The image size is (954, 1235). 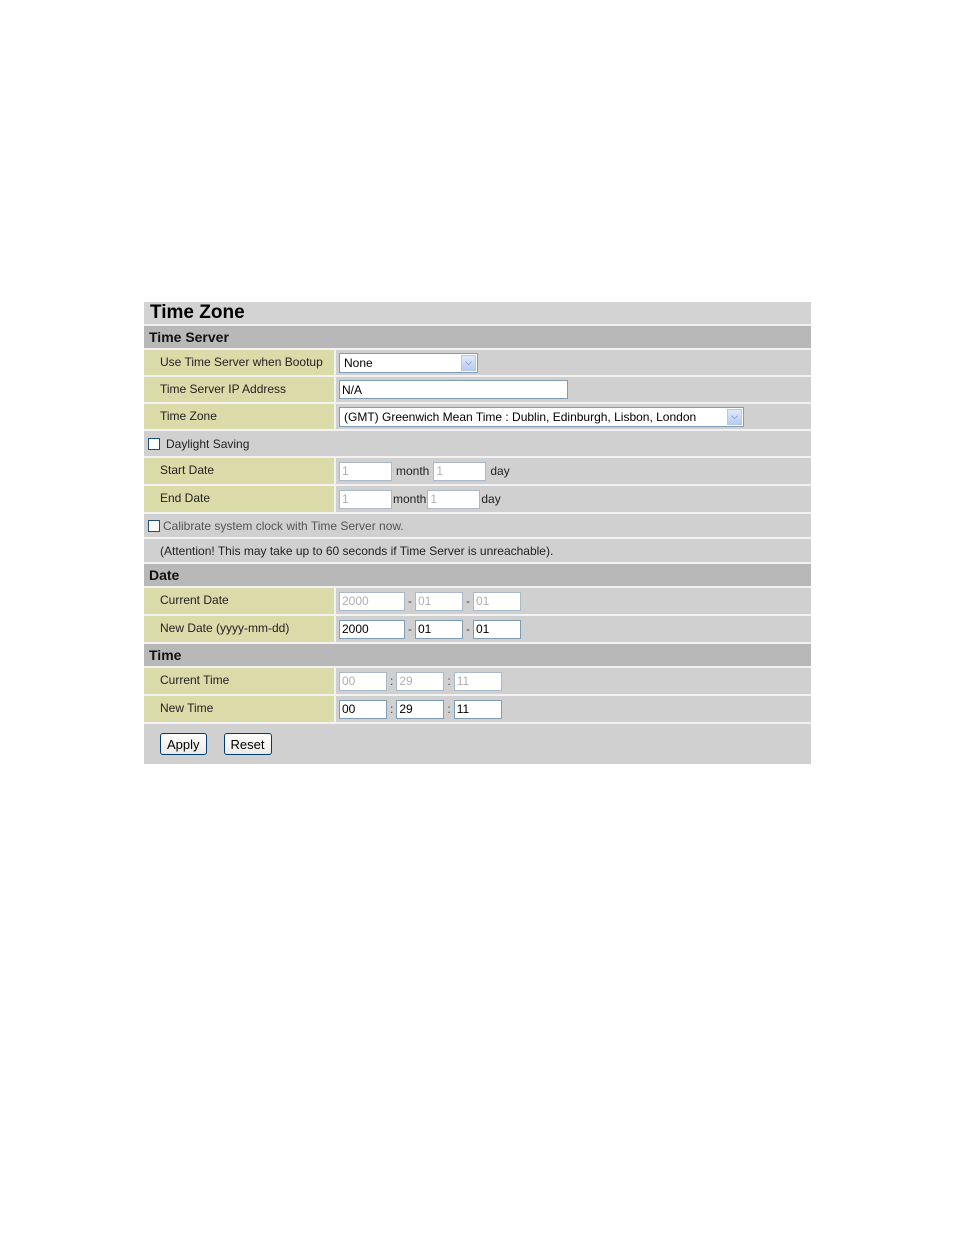 I want to click on row-use-time-server: Use Time Server when Bootup None ⌵, so click(x=477, y=363).